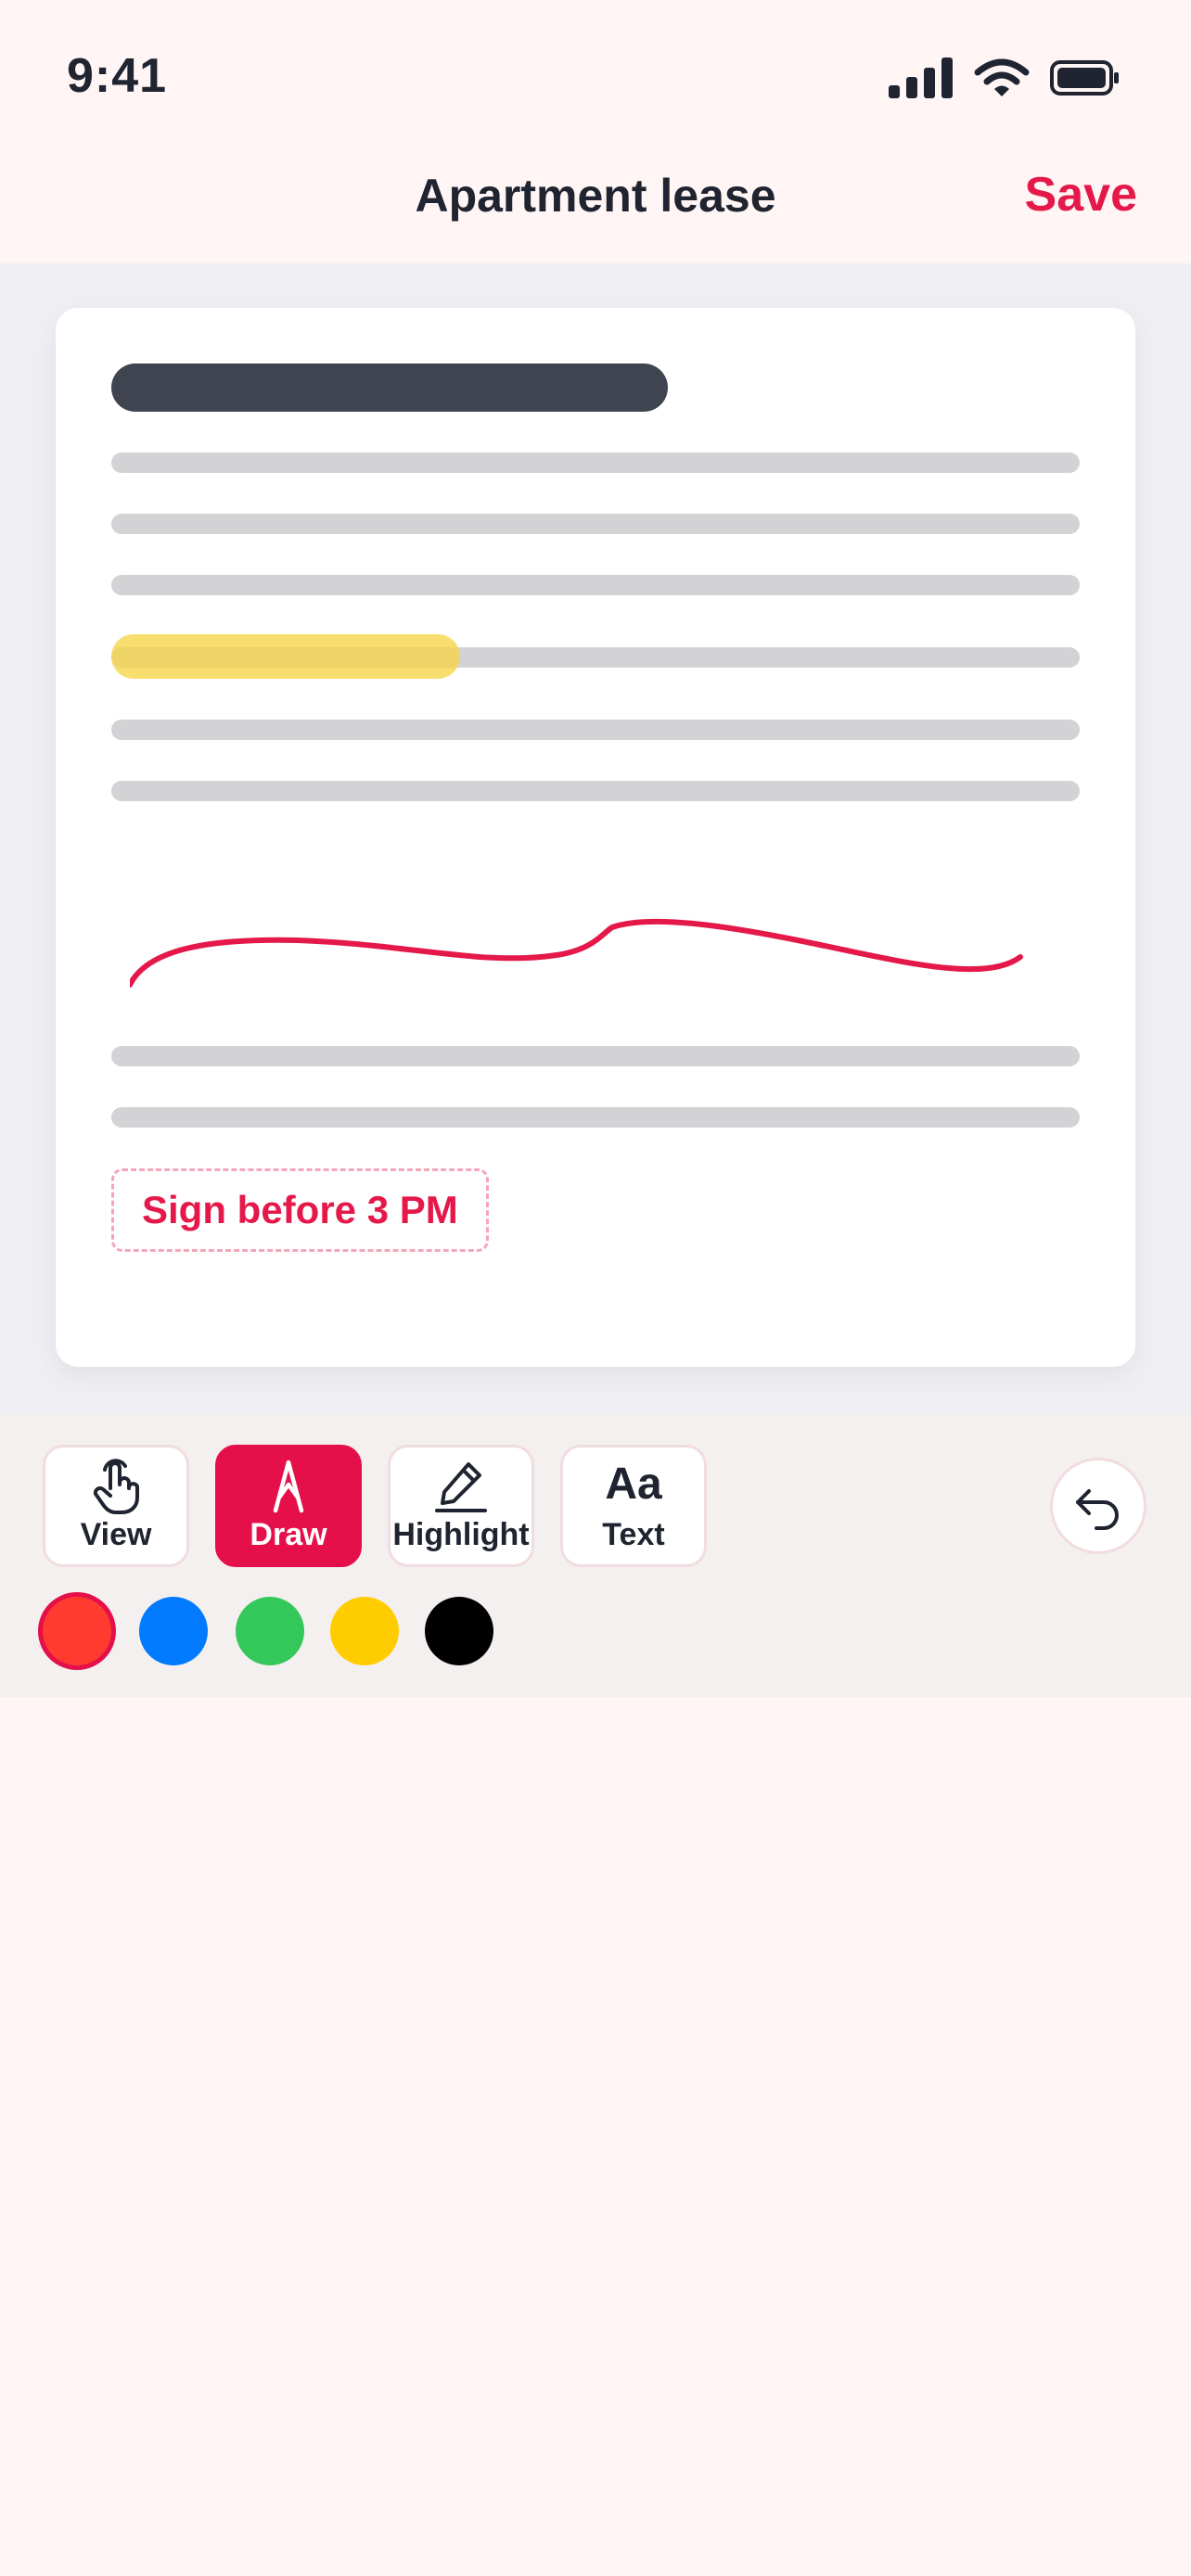 Image resolution: width=1191 pixels, height=2576 pixels. I want to click on cellular-signal-icon, so click(921, 77).